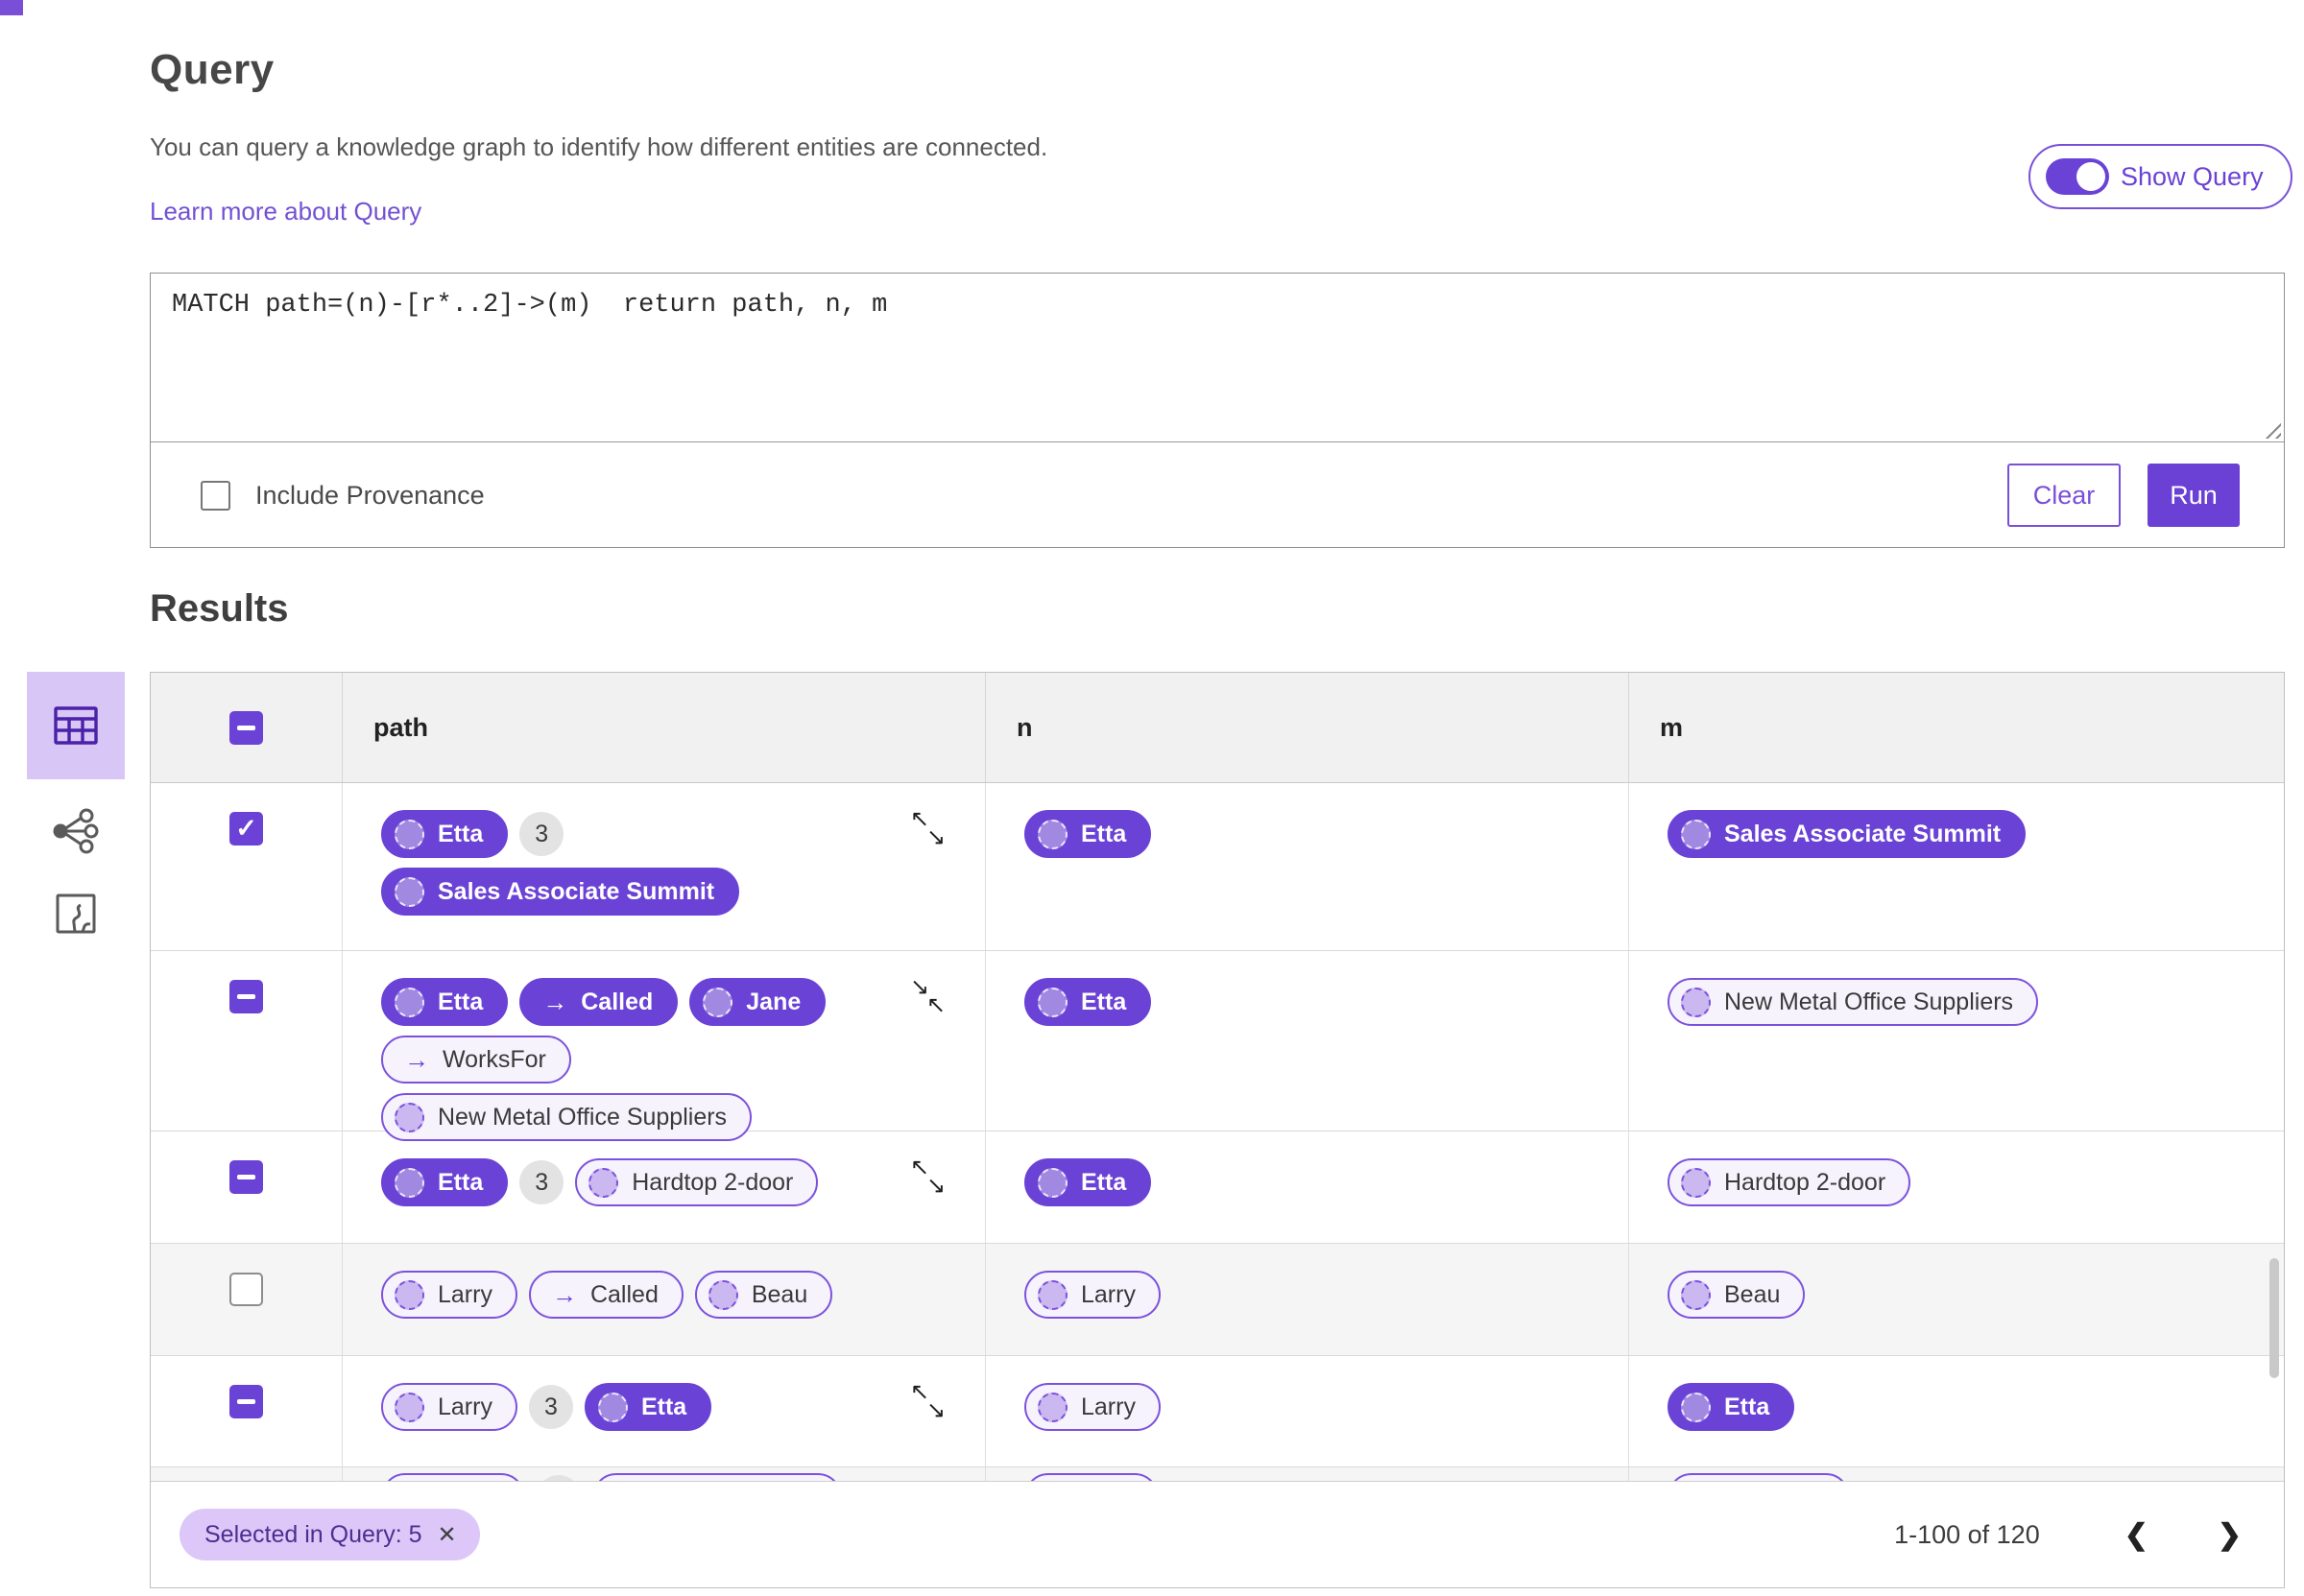 The width and height of the screenshot is (2304, 1596). What do you see at coordinates (555, 1002) in the screenshot?
I see `arrow-right-icon: →` at bounding box center [555, 1002].